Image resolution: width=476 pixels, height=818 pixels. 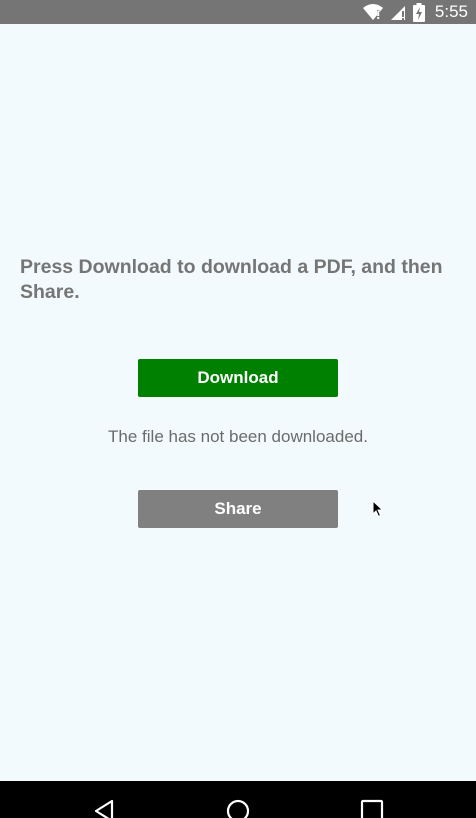 What do you see at coordinates (372, 12) in the screenshot?
I see `wifi-icon` at bounding box center [372, 12].